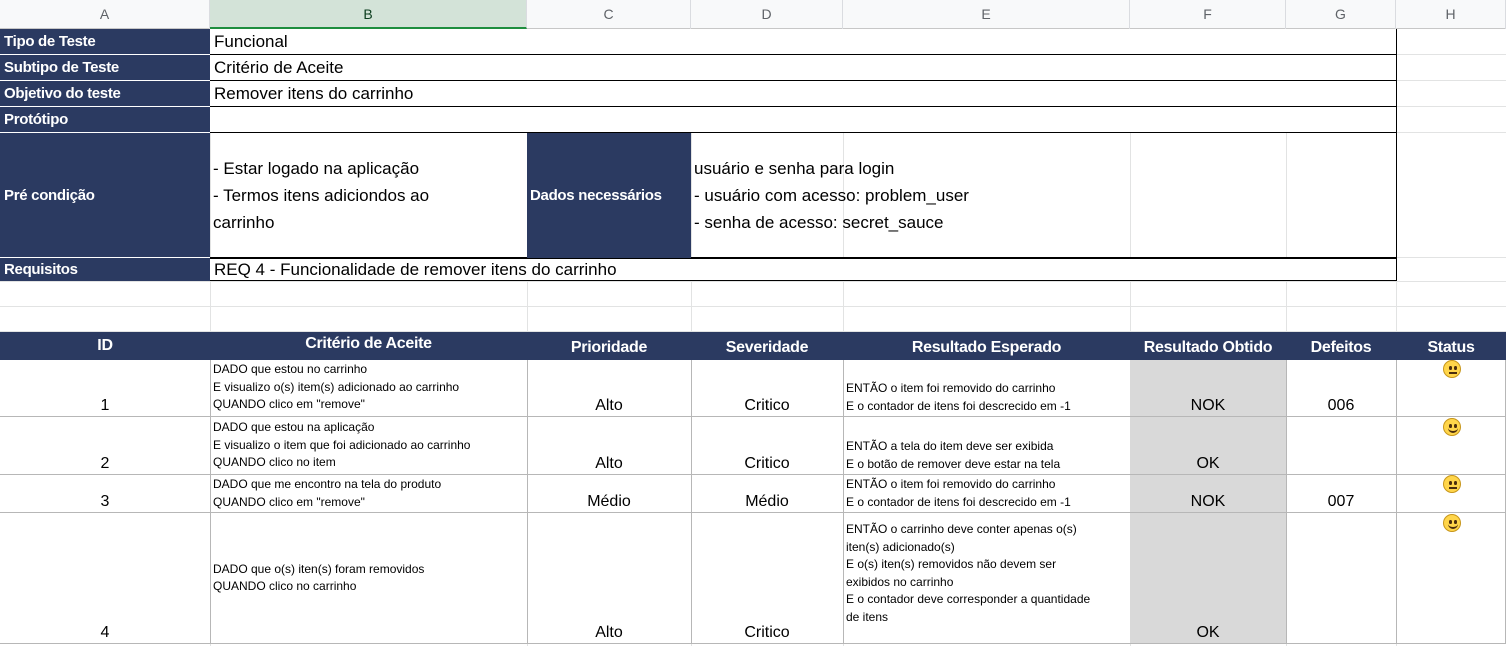  I want to click on subtipo-label: Subtipo de Teste, so click(105, 68).